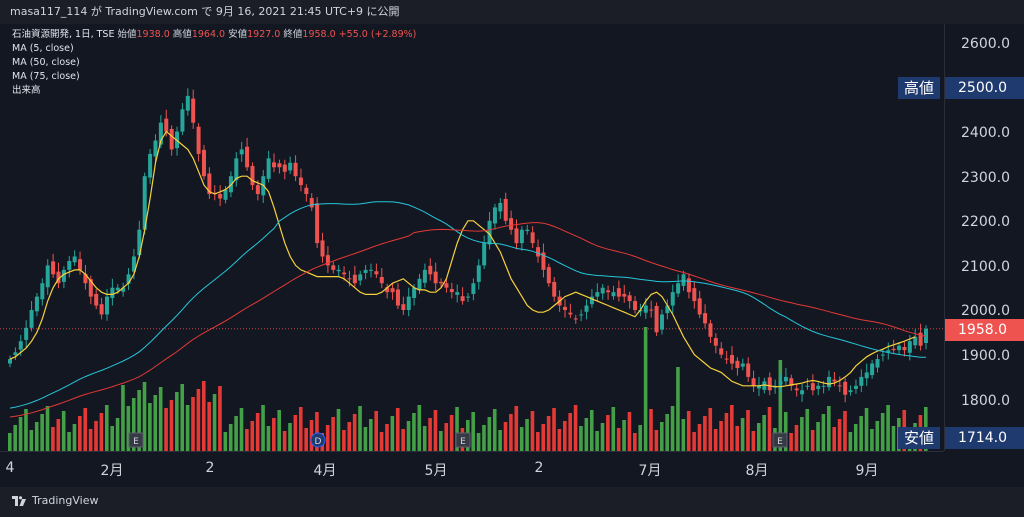 The height and width of the screenshot is (517, 1024). Describe the element at coordinates (539, 468) in the screenshot. I see `time-label: 2` at that location.